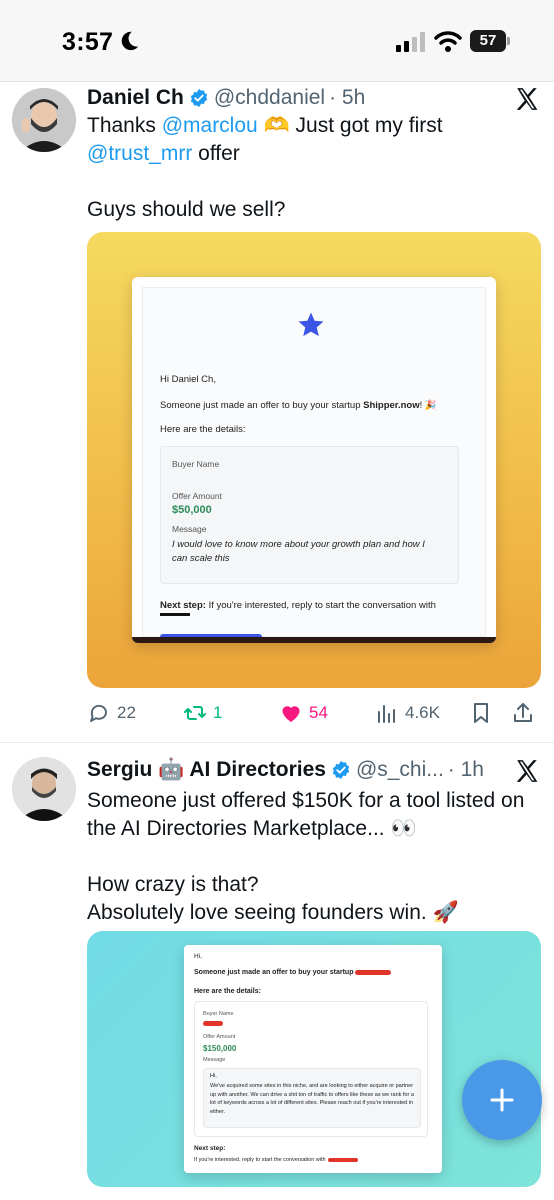 The image size is (554, 1200). I want to click on retweet-count: 1, so click(218, 712).